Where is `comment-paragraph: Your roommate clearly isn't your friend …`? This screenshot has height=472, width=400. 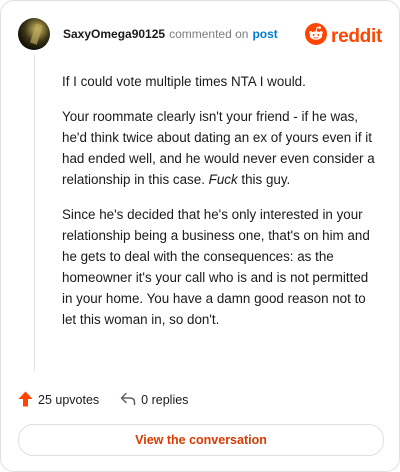
comment-paragraph: Your roommate clearly isn't your friend … is located at coordinates (222, 148).